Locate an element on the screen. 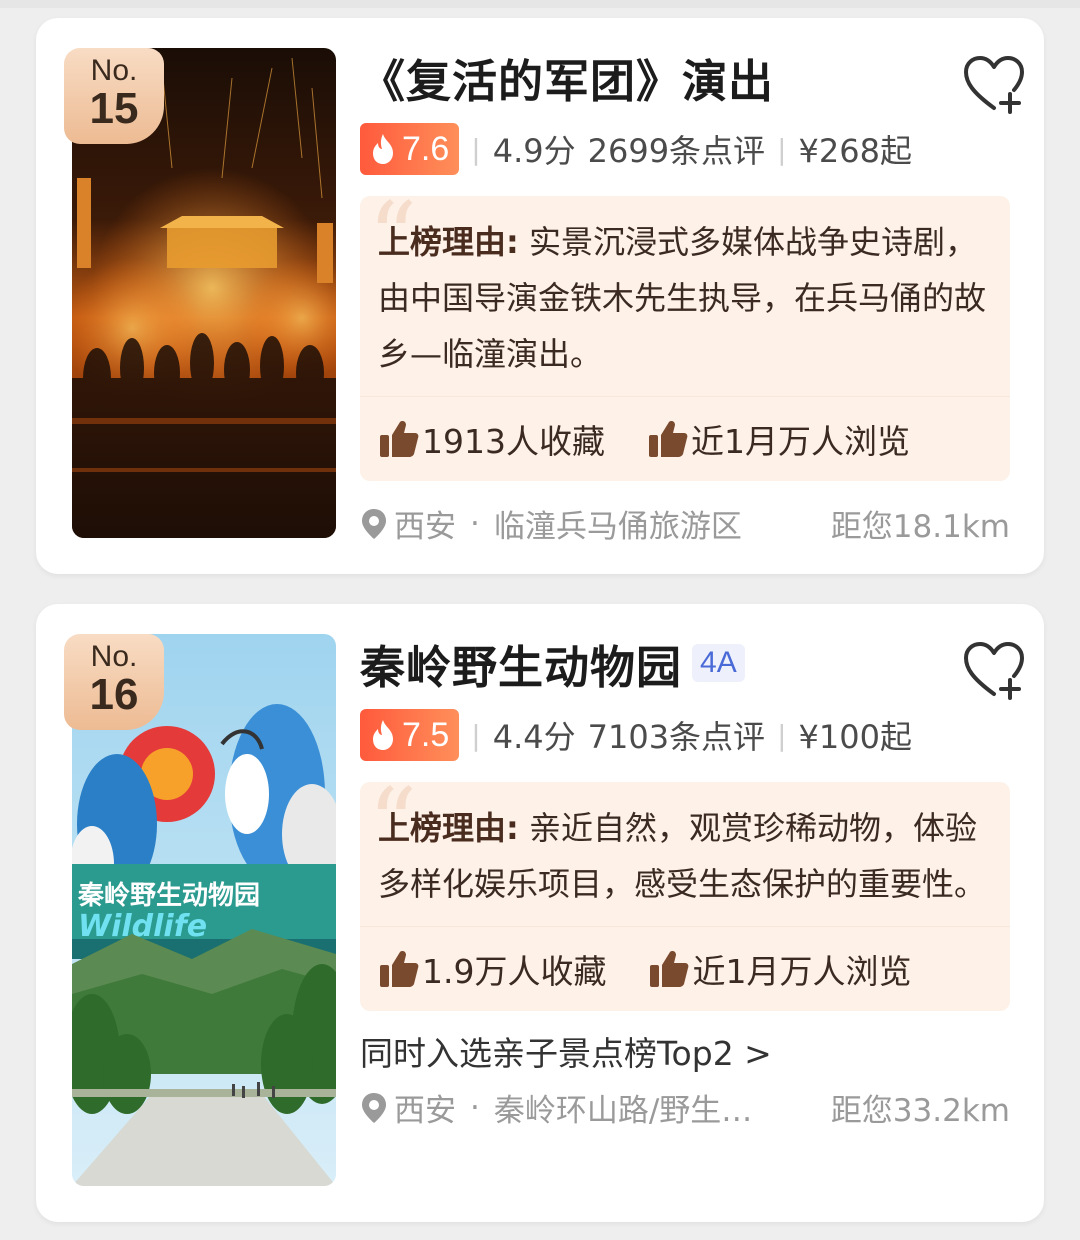 This screenshot has width=1080, height=1240. reason-text: 上榜理由: 亲近自然，观赏珍稀动物，体验多样化娱乐项目，感受生态保护的重要性。 is located at coordinates (685, 856).